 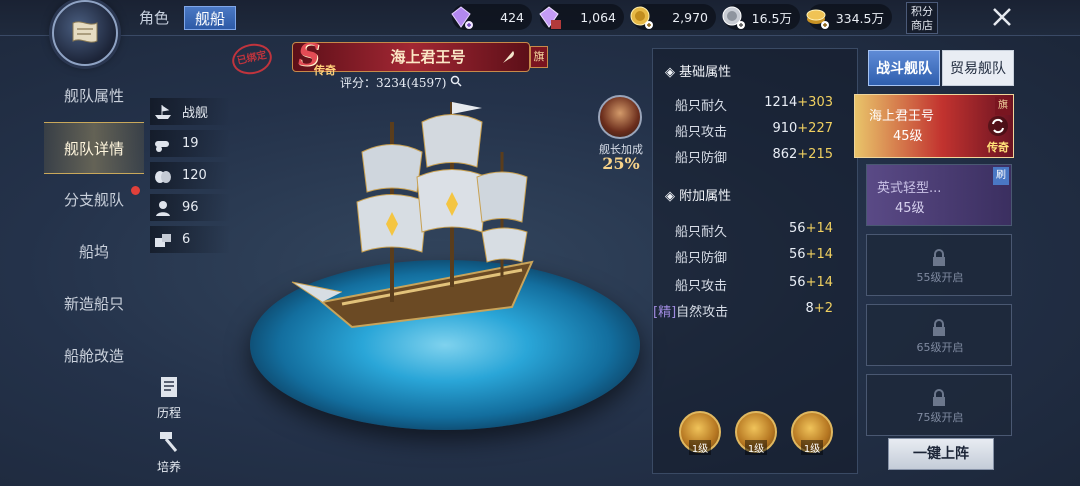 What do you see at coordinates (393, 83) in the screenshot?
I see `rating-text: 评分：3234(4597)` at bounding box center [393, 83].